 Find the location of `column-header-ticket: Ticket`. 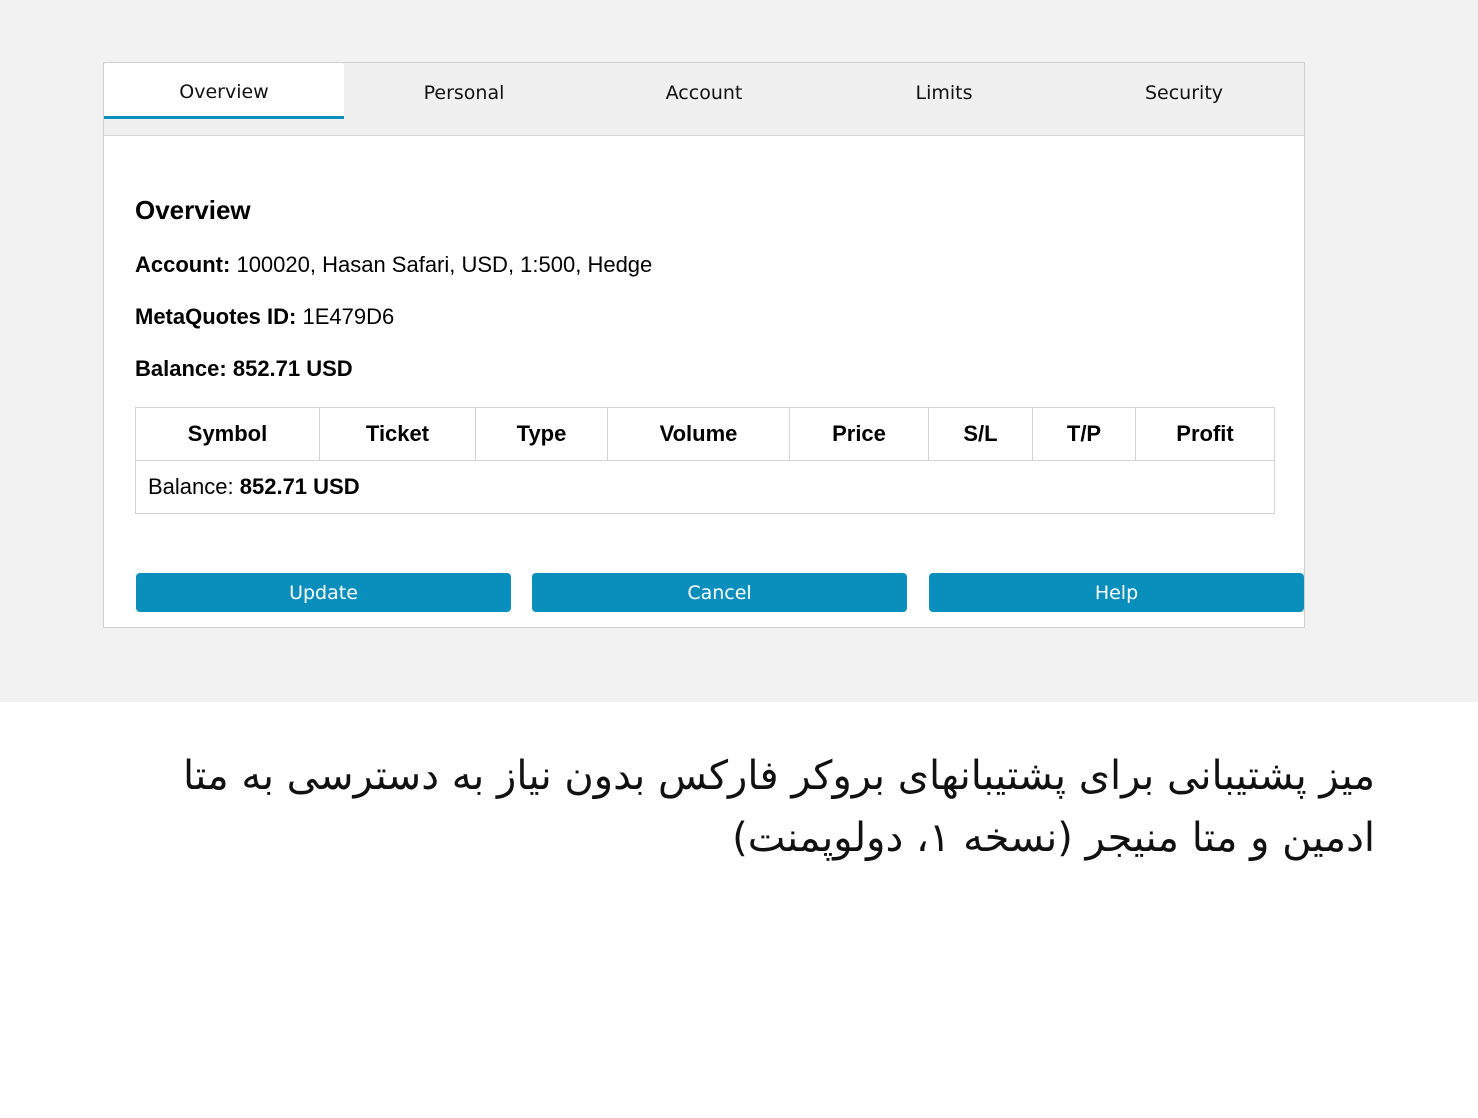

column-header-ticket: Ticket is located at coordinates (397, 434).